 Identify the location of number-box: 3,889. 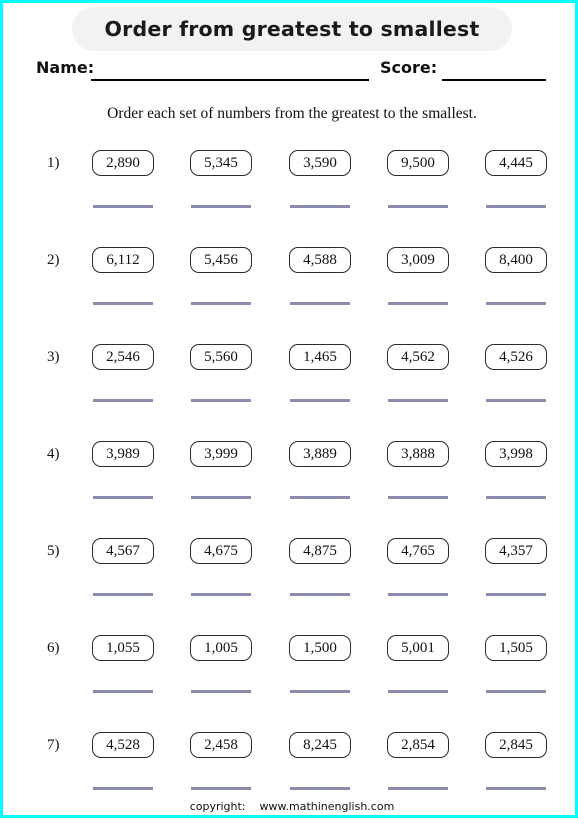
(320, 454).